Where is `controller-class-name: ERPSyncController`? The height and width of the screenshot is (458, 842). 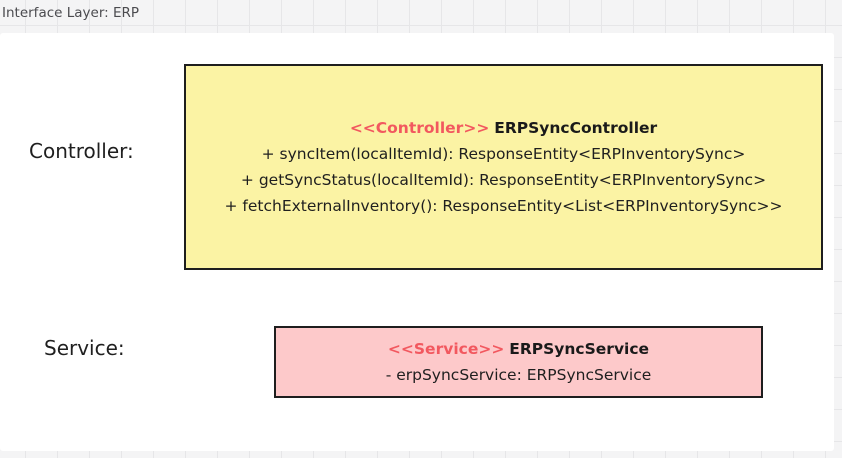 controller-class-name: ERPSyncController is located at coordinates (576, 128).